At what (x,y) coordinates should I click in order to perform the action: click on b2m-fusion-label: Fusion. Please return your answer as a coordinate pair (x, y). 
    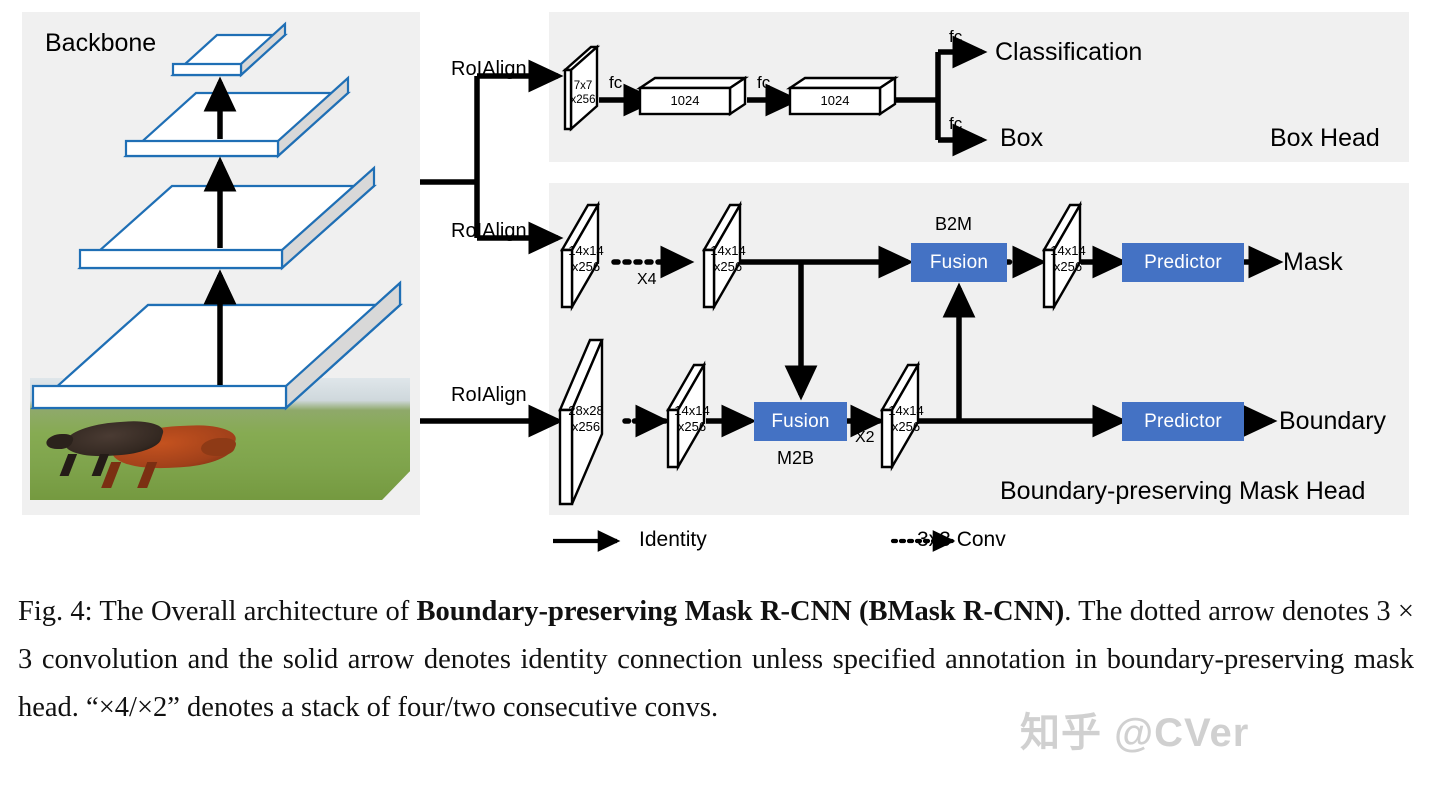
    Looking at the image, I should click on (959, 262).